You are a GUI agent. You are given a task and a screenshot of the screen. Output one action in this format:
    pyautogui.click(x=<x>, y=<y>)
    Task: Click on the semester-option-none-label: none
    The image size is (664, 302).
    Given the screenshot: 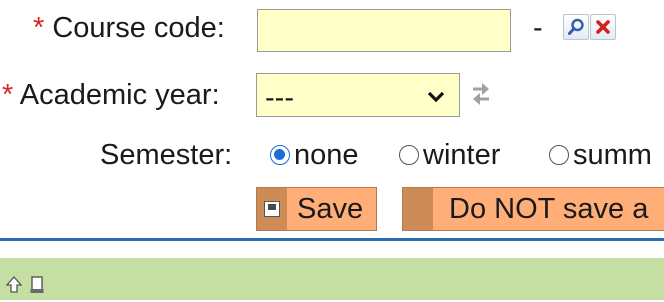 What is the action you would take?
    pyautogui.click(x=326, y=155)
    